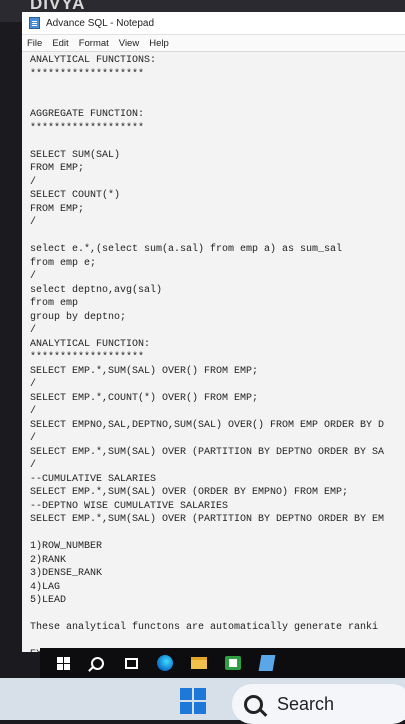 The image size is (405, 724). Describe the element at coordinates (34, 23) in the screenshot. I see `notepad-app-icon` at that location.